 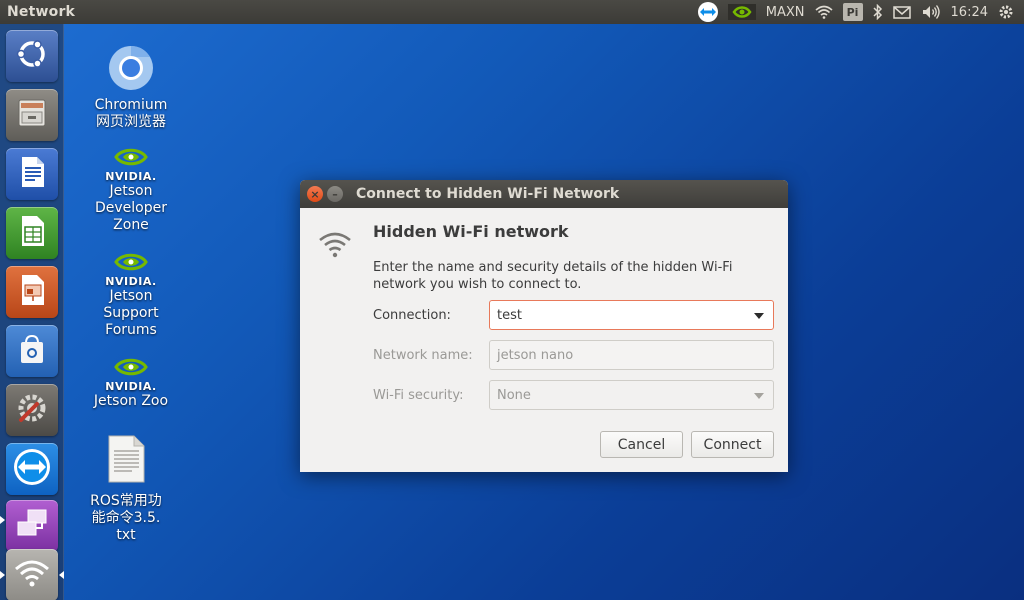 I want to click on launcher, so click(x=32, y=312).